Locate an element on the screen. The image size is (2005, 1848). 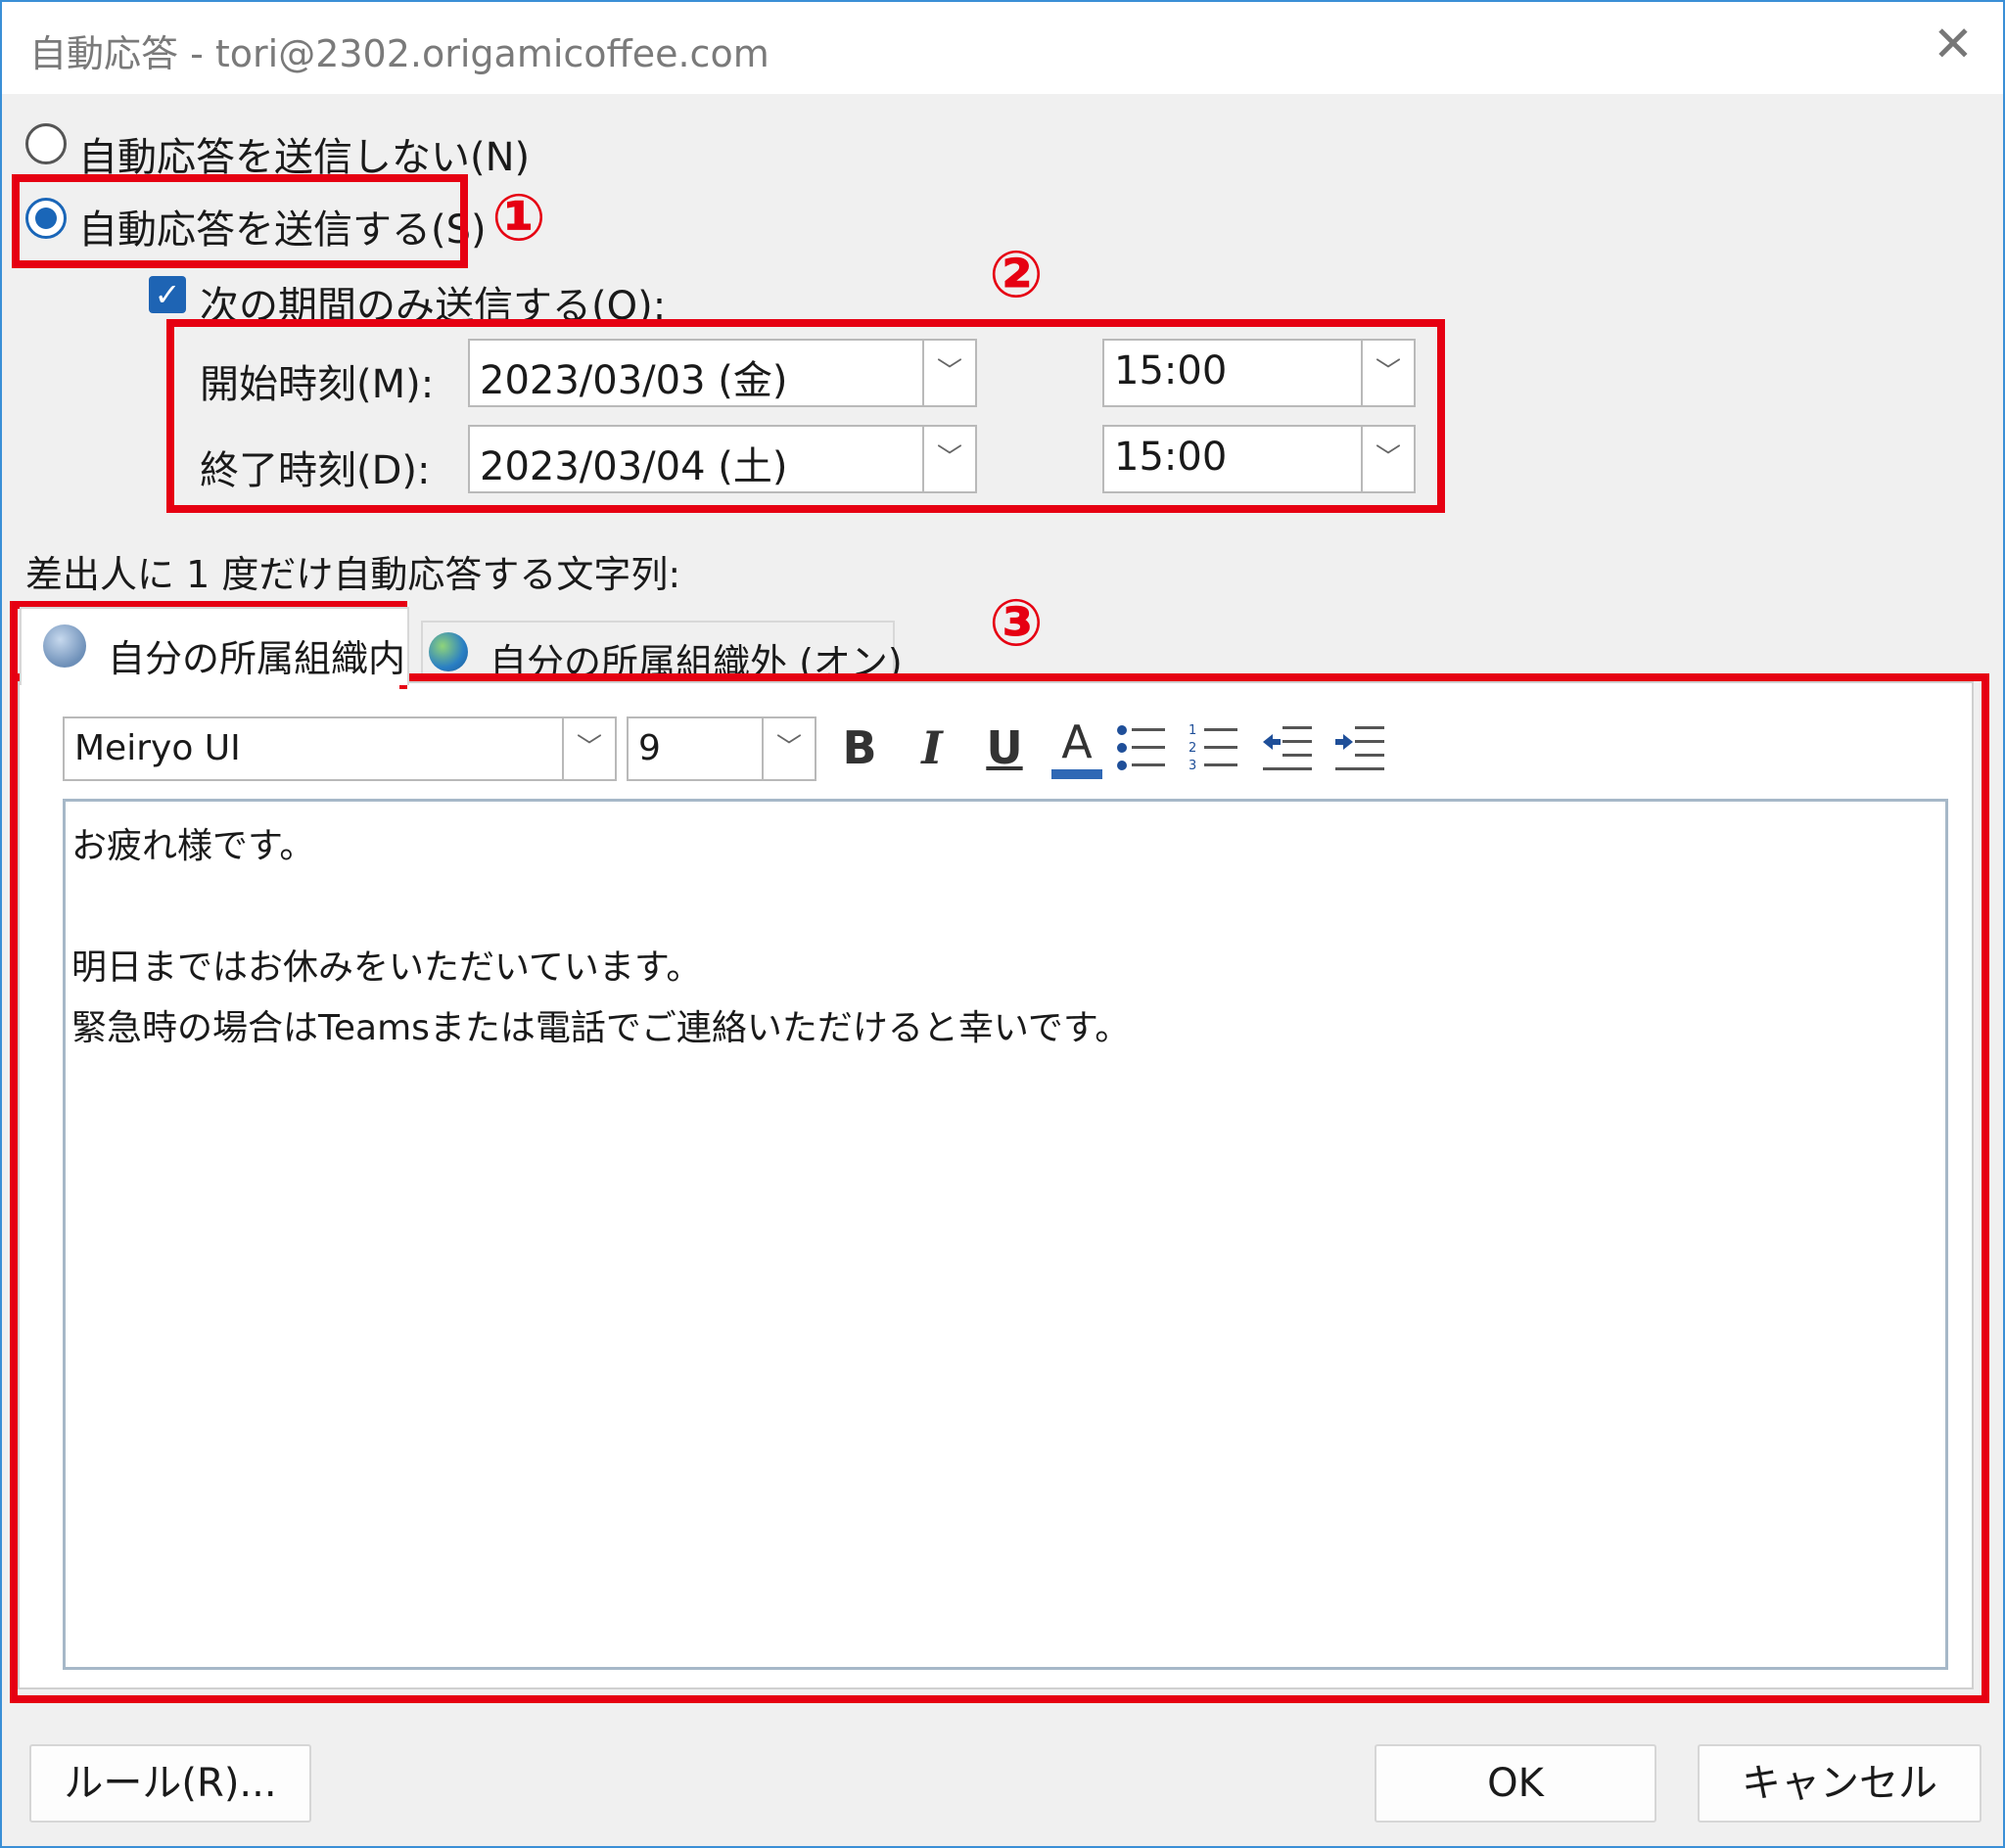
end-time-label: 終了時刻(D): is located at coordinates (315, 470).